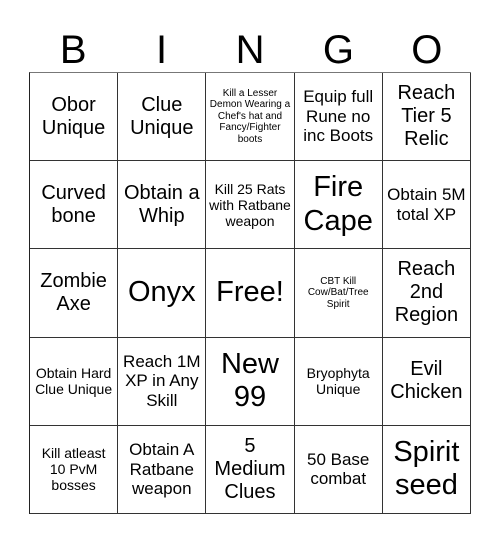  What do you see at coordinates (73, 50) in the screenshot?
I see `header-letter-b: B` at bounding box center [73, 50].